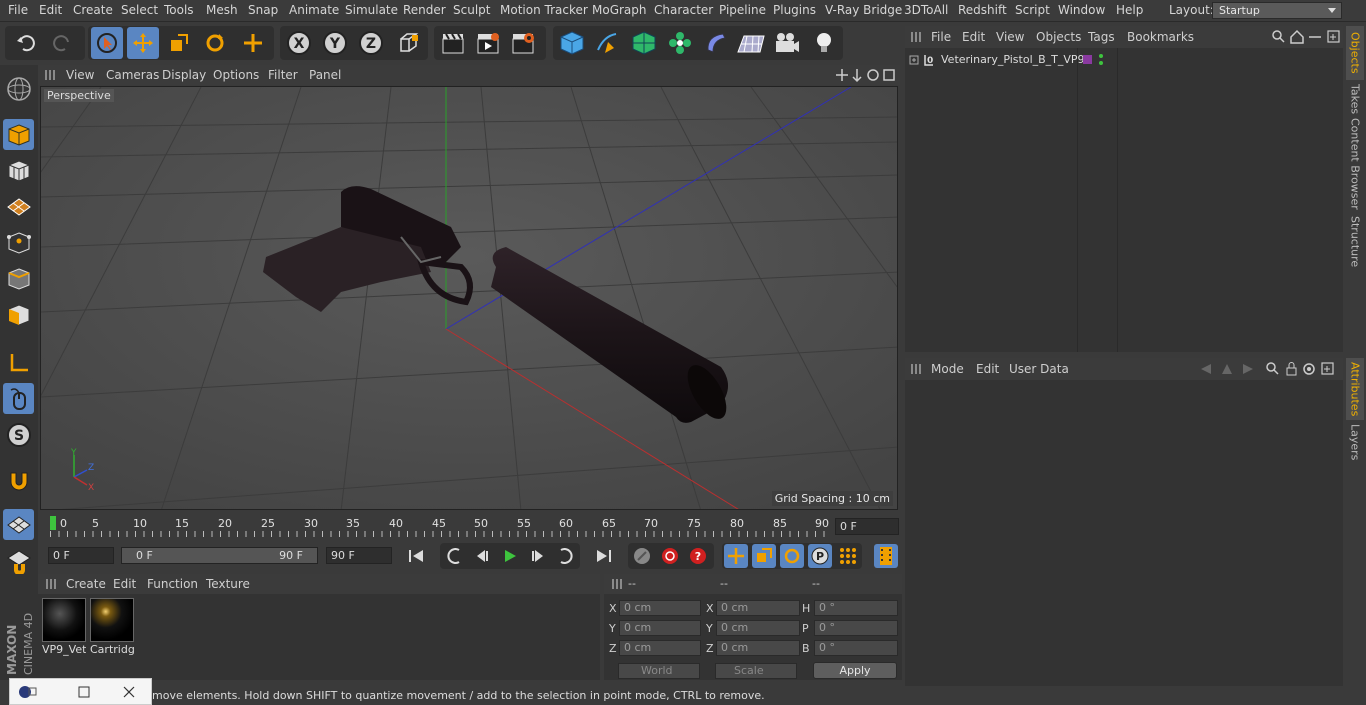 Image resolution: width=1366 pixels, height=705 pixels. Describe the element at coordinates (1039, 369) in the screenshot. I see `attribute-menu-user-data: User Data` at that location.